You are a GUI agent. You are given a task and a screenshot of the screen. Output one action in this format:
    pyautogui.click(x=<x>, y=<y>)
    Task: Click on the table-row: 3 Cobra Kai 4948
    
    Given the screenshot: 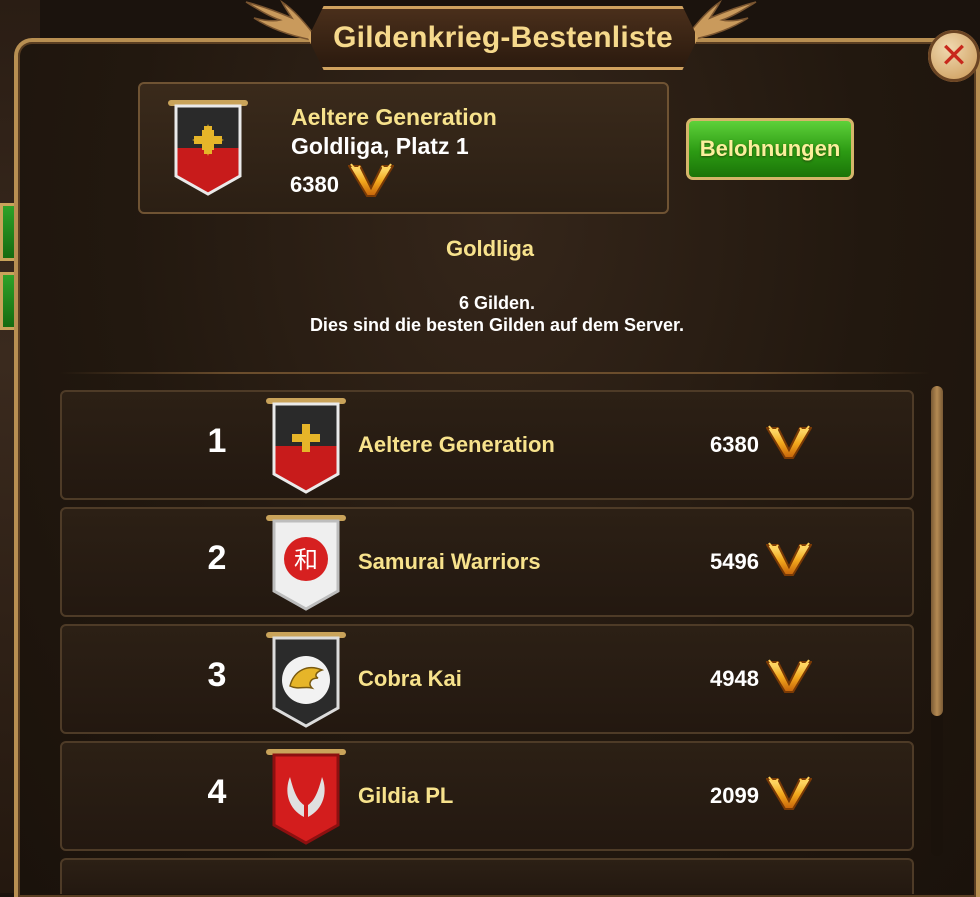 What is the action you would take?
    pyautogui.click(x=487, y=679)
    